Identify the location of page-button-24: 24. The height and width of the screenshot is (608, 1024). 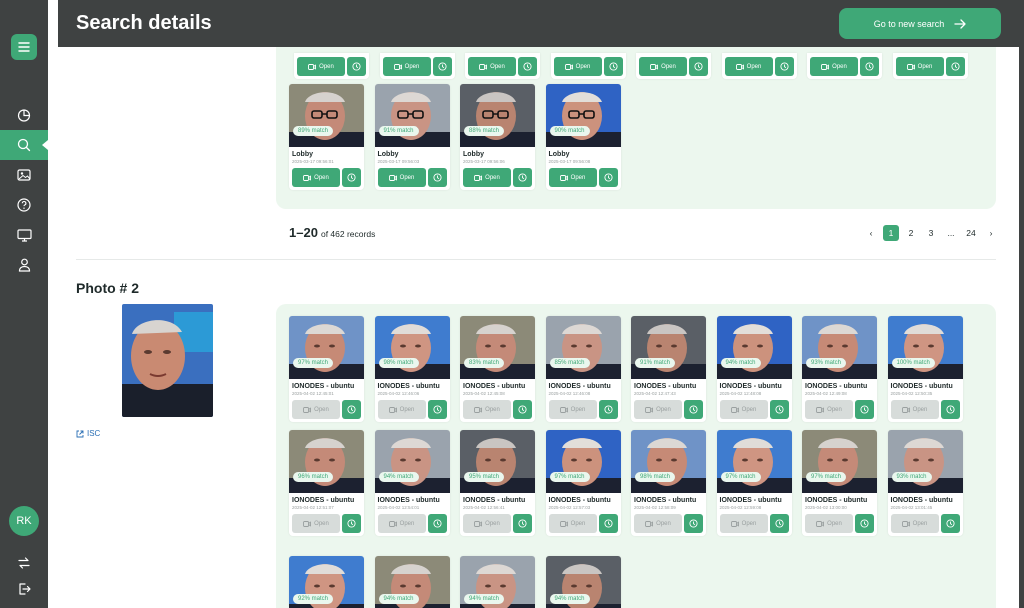
(971, 233).